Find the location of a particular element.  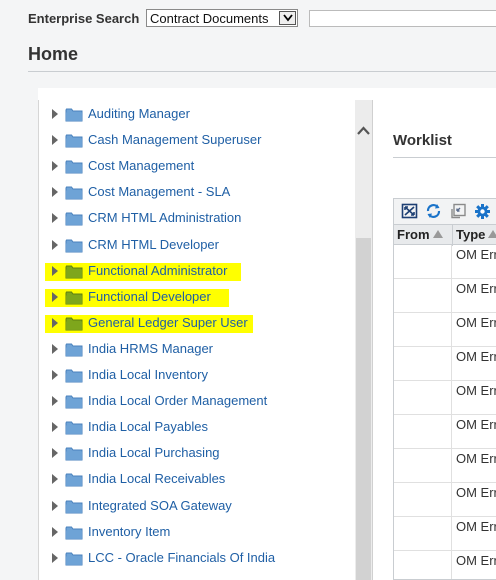

navigator-item: Cash Management Superuser is located at coordinates (189, 141).